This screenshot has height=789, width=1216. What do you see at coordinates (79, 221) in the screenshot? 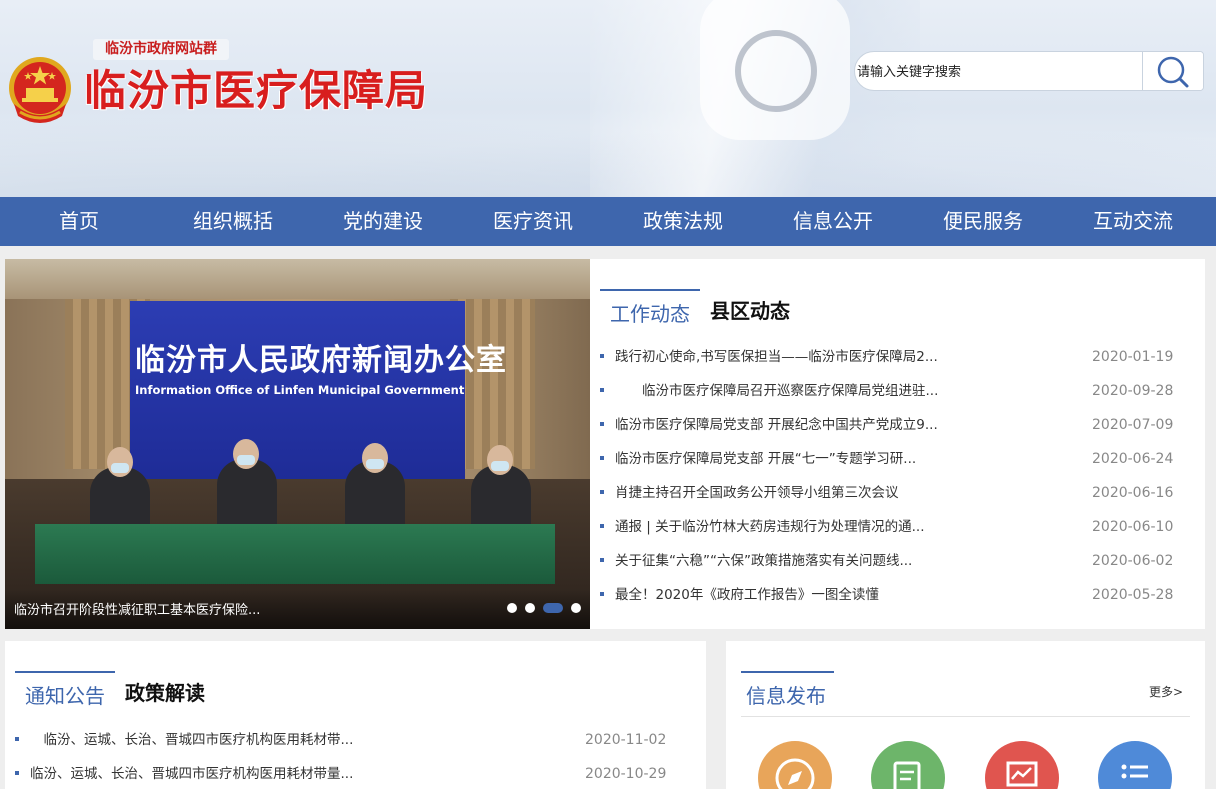
I see `nav-item-home: 首页` at bounding box center [79, 221].